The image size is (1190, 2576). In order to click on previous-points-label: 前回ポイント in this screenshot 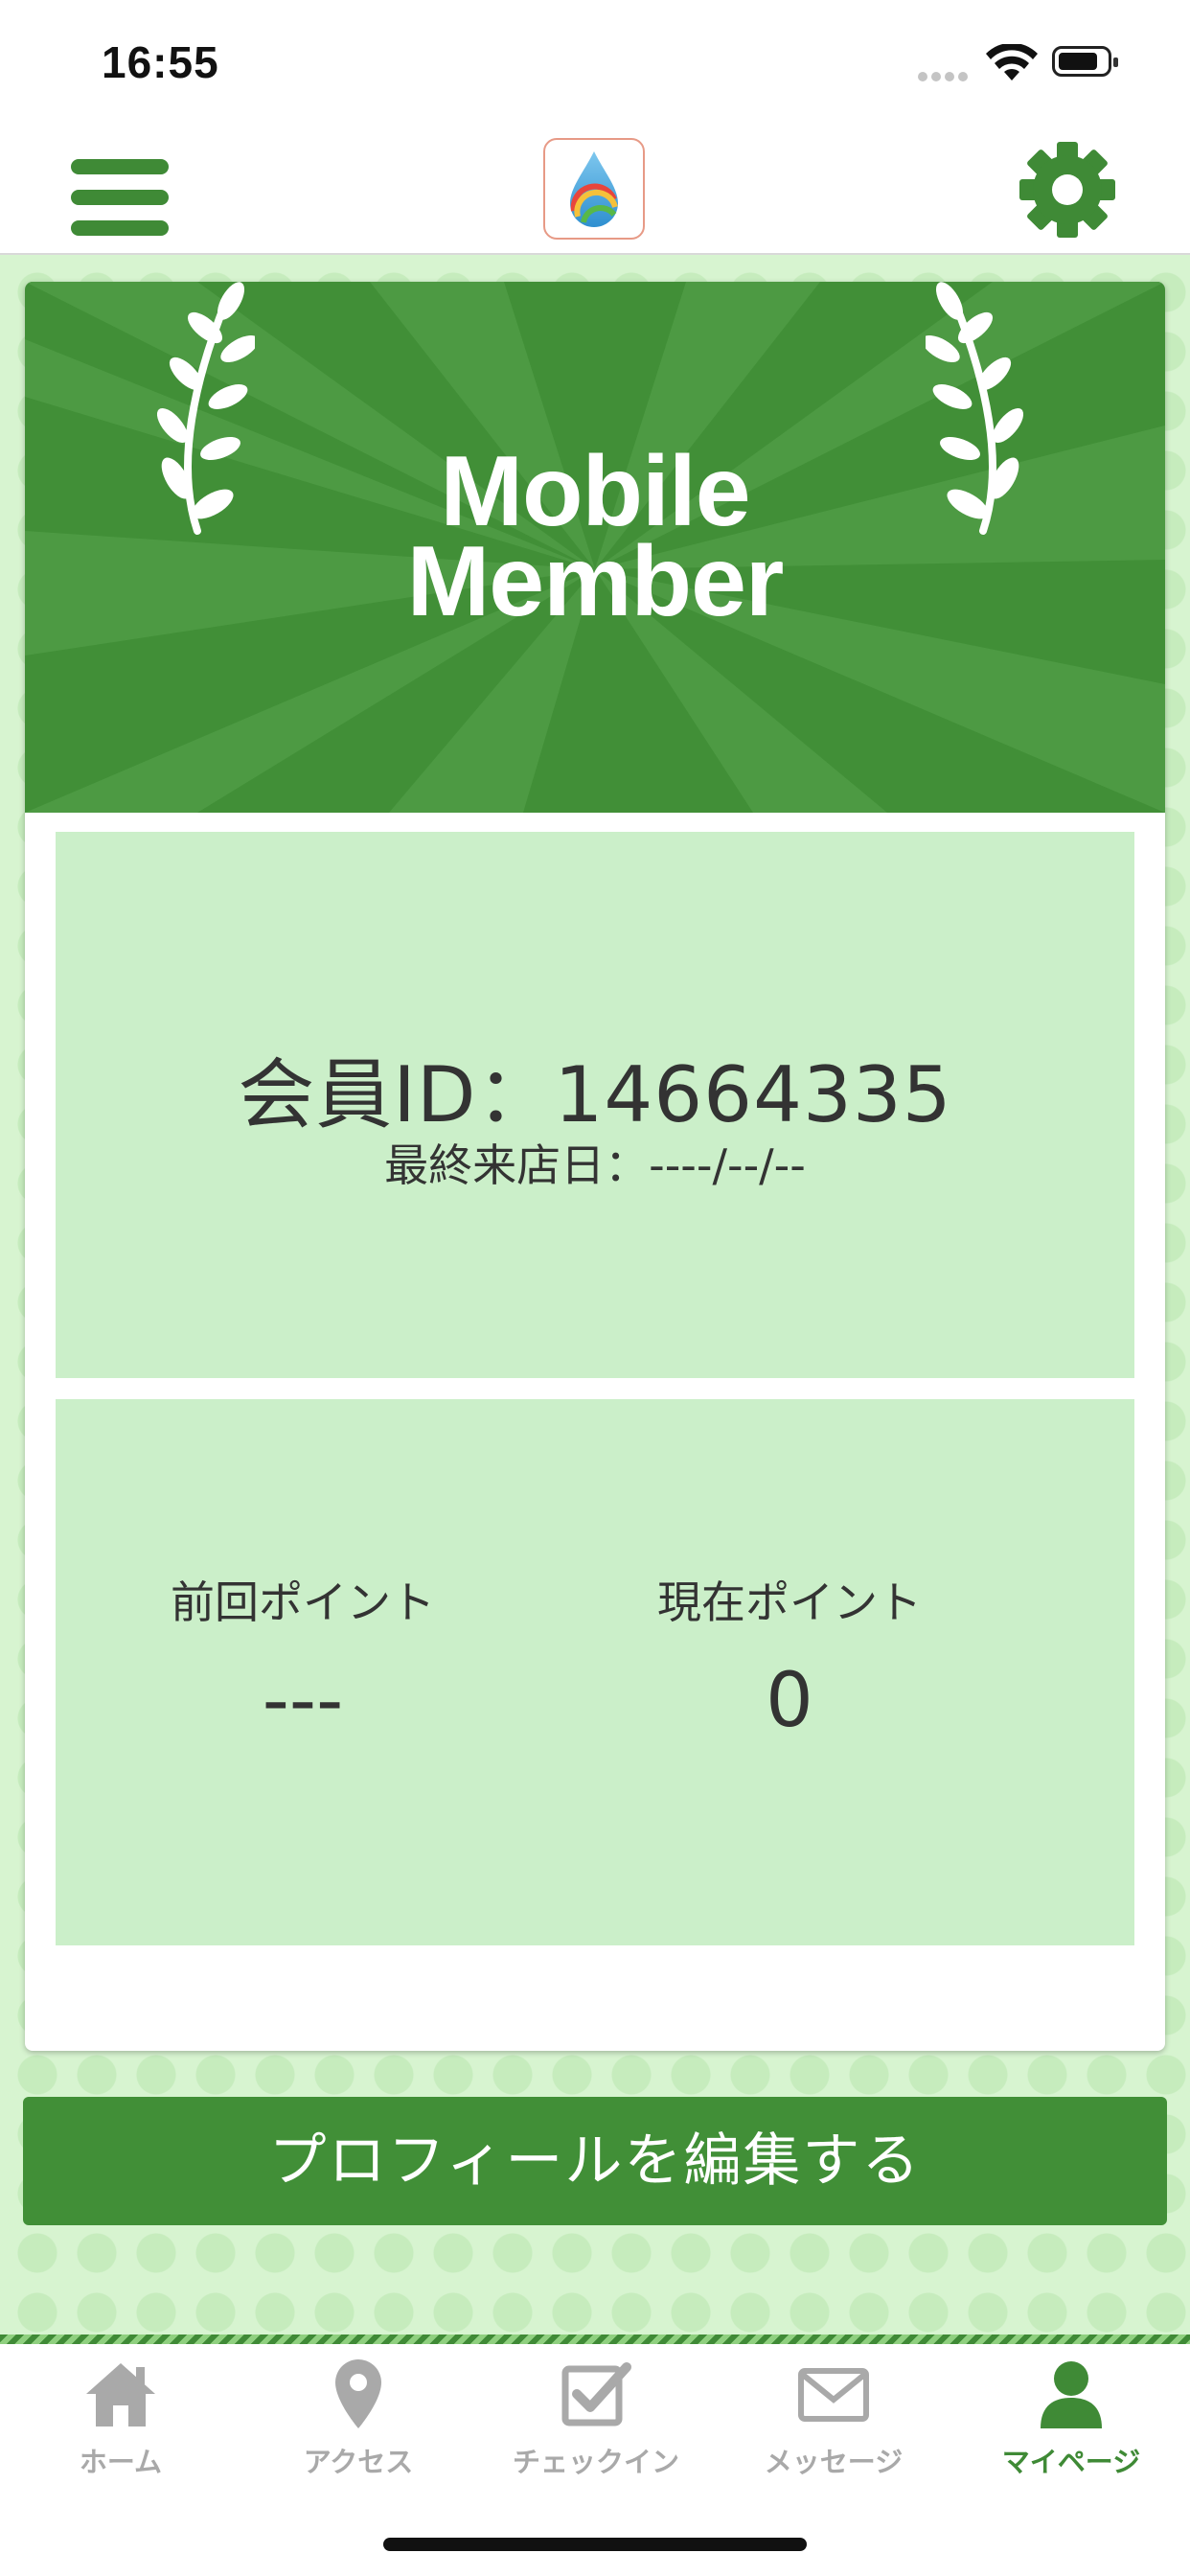, I will do `click(303, 1602)`.